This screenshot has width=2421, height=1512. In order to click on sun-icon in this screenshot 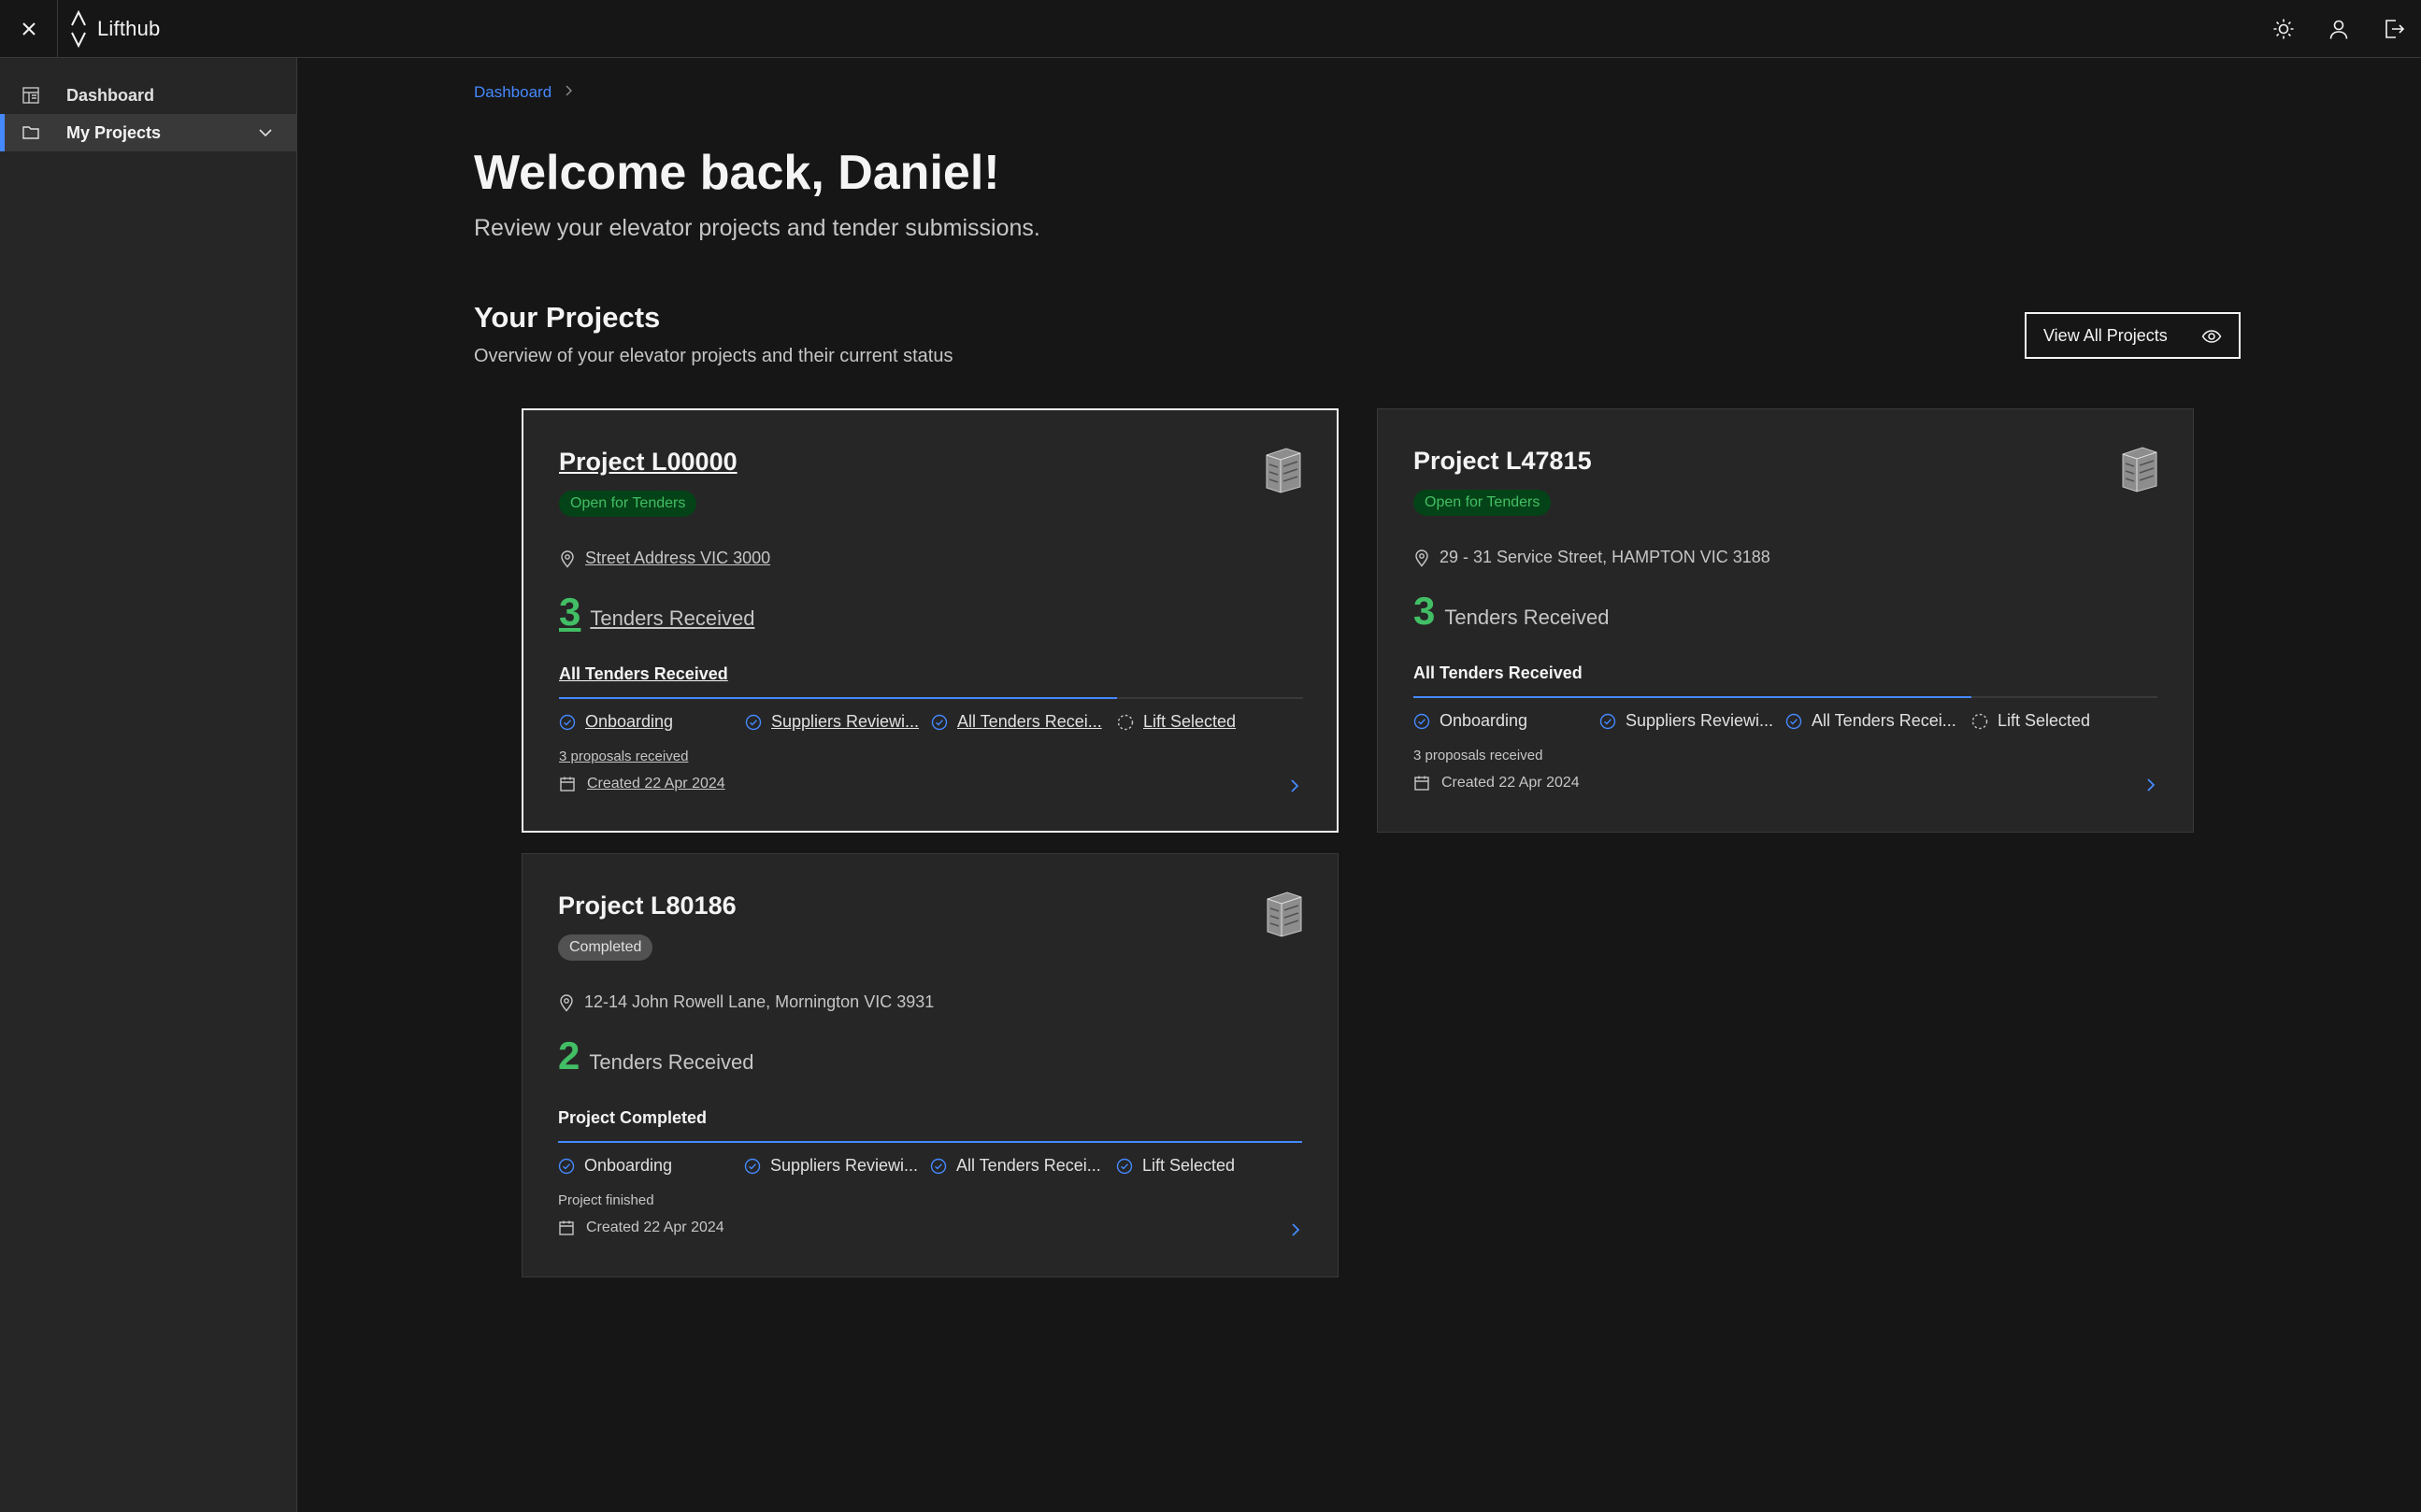, I will do `click(2283, 29)`.